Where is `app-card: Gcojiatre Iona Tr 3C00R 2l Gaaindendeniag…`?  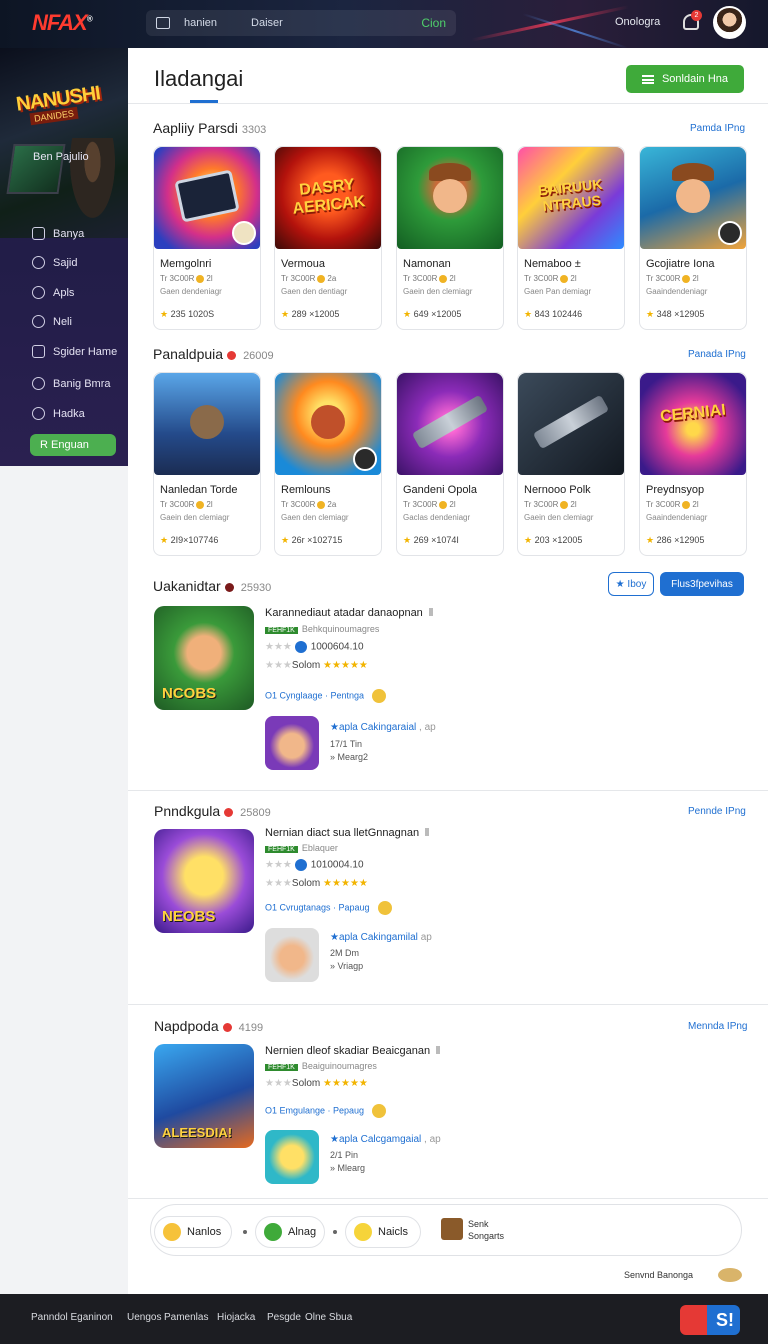
app-card: Gcojiatre Iona Tr 3C00R 2l Gaaindendeniag… is located at coordinates (693, 238).